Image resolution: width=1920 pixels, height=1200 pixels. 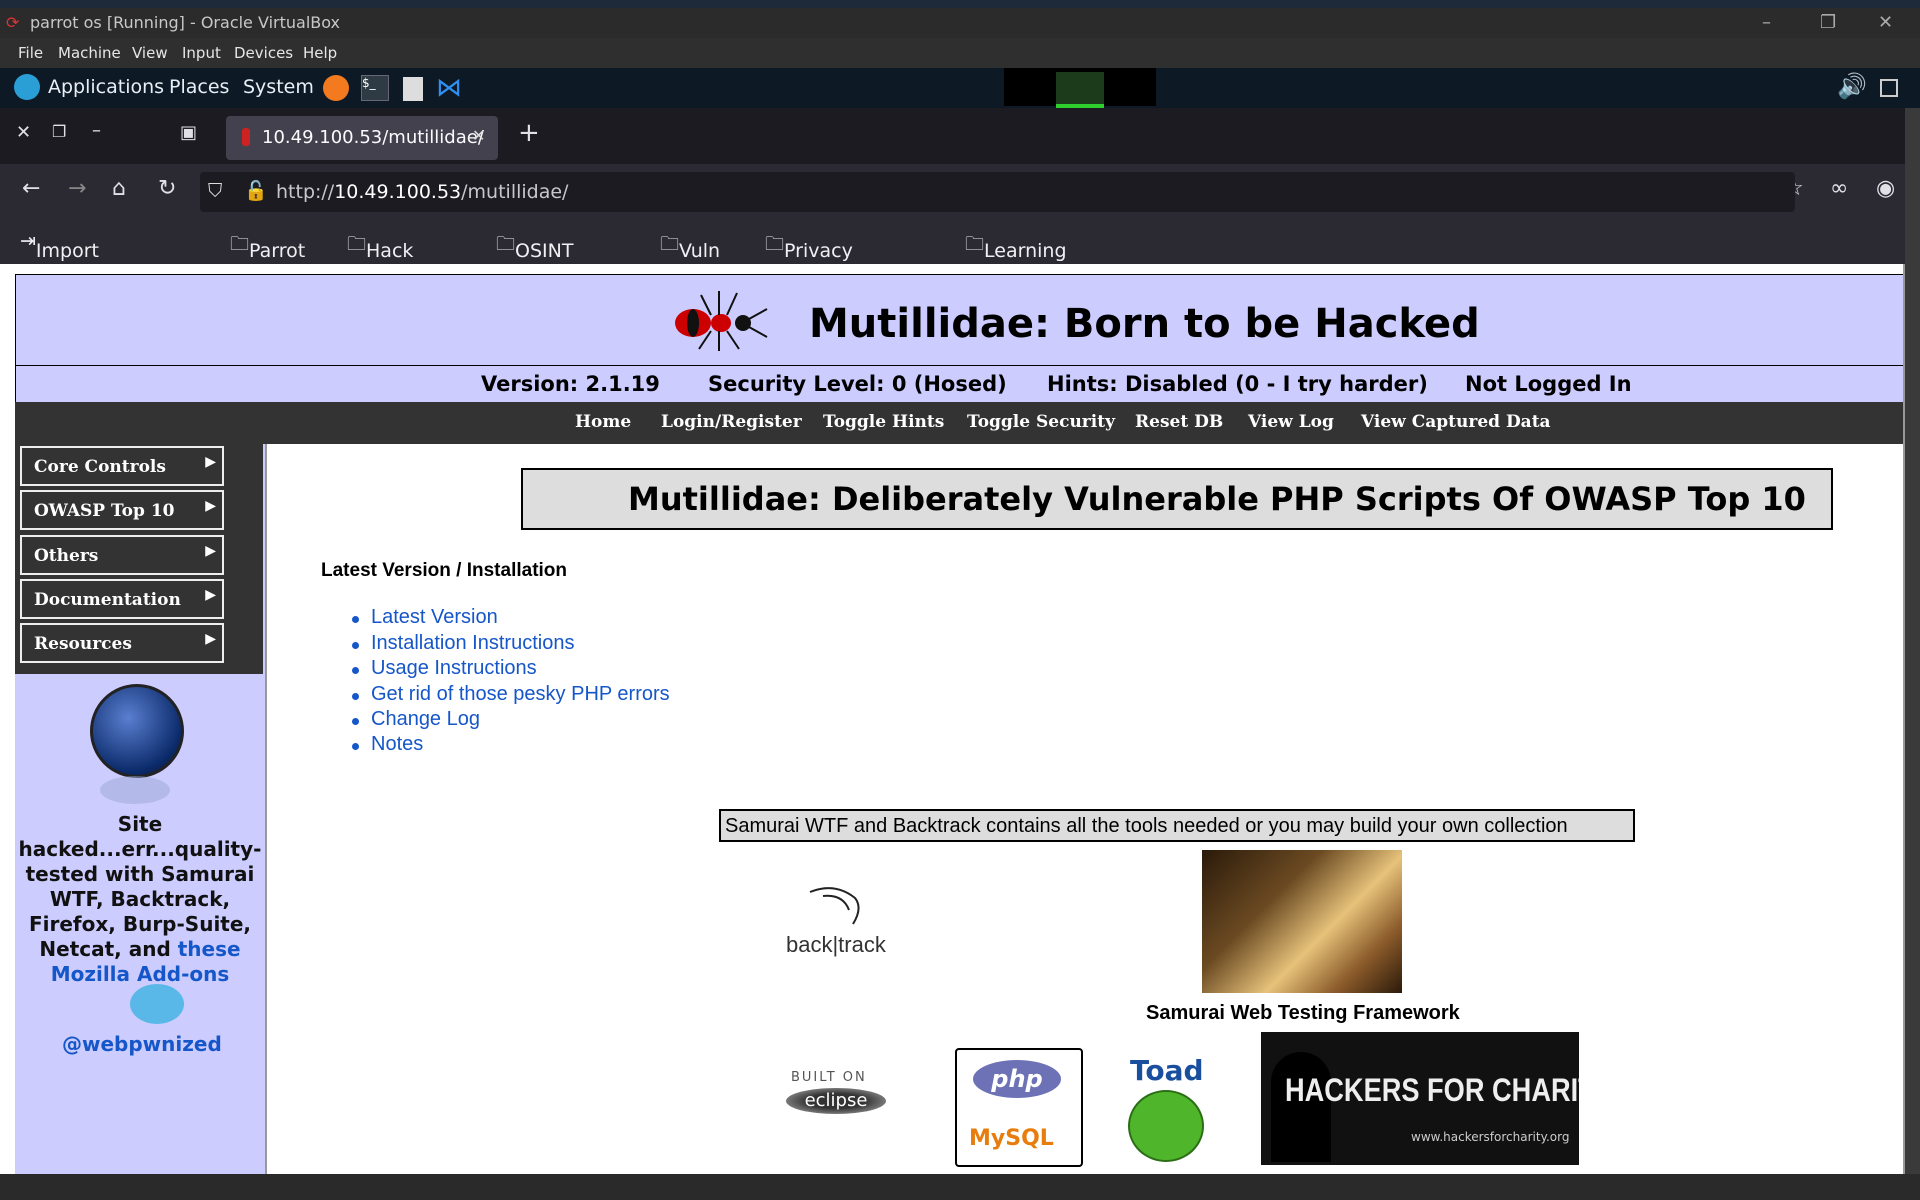 What do you see at coordinates (731, 422) in the screenshot?
I see `nav-login-register: Login/Register` at bounding box center [731, 422].